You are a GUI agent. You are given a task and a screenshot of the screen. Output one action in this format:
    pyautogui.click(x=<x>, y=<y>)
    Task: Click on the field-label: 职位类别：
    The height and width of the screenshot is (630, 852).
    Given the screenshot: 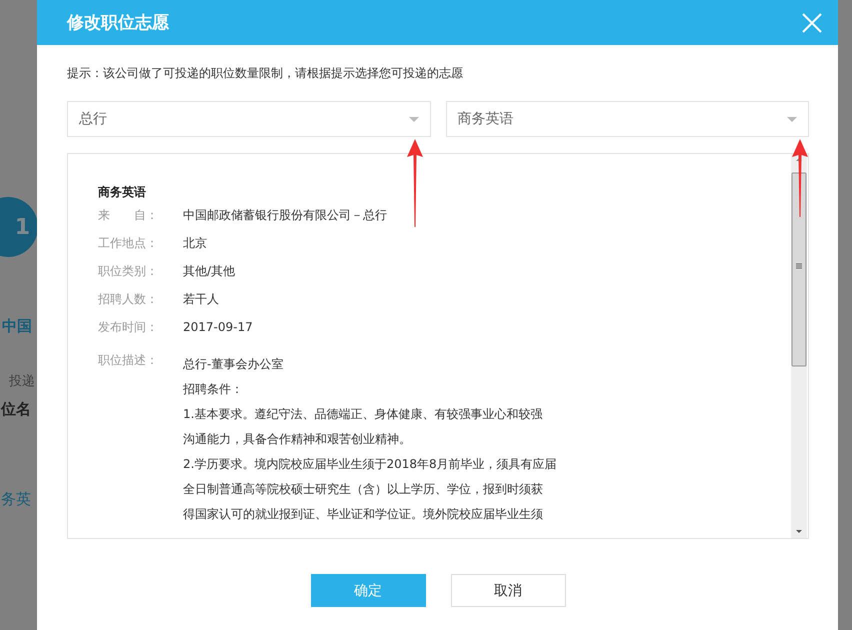 What is the action you would take?
    pyautogui.click(x=128, y=271)
    